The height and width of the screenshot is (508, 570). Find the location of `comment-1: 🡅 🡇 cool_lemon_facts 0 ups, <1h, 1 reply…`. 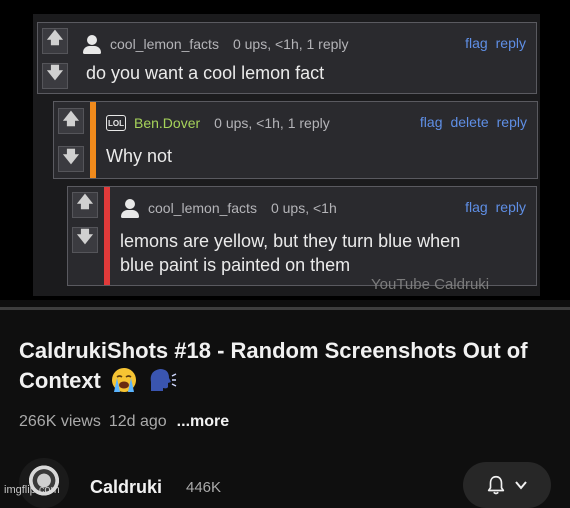

comment-1: 🡅 🡇 cool_lemon_facts 0 ups, <1h, 1 reply… is located at coordinates (287, 58).